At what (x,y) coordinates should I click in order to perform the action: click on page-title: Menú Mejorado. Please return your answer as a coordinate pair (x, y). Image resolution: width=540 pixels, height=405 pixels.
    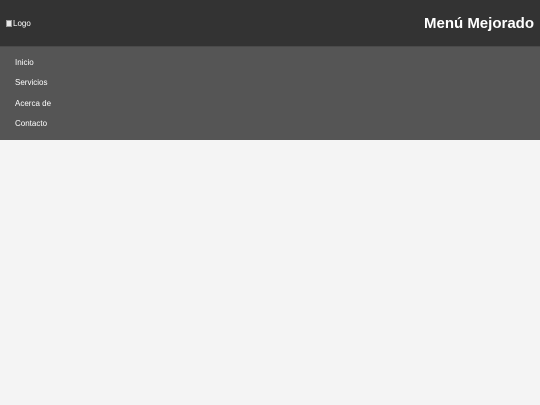
    Looking at the image, I should click on (478, 23).